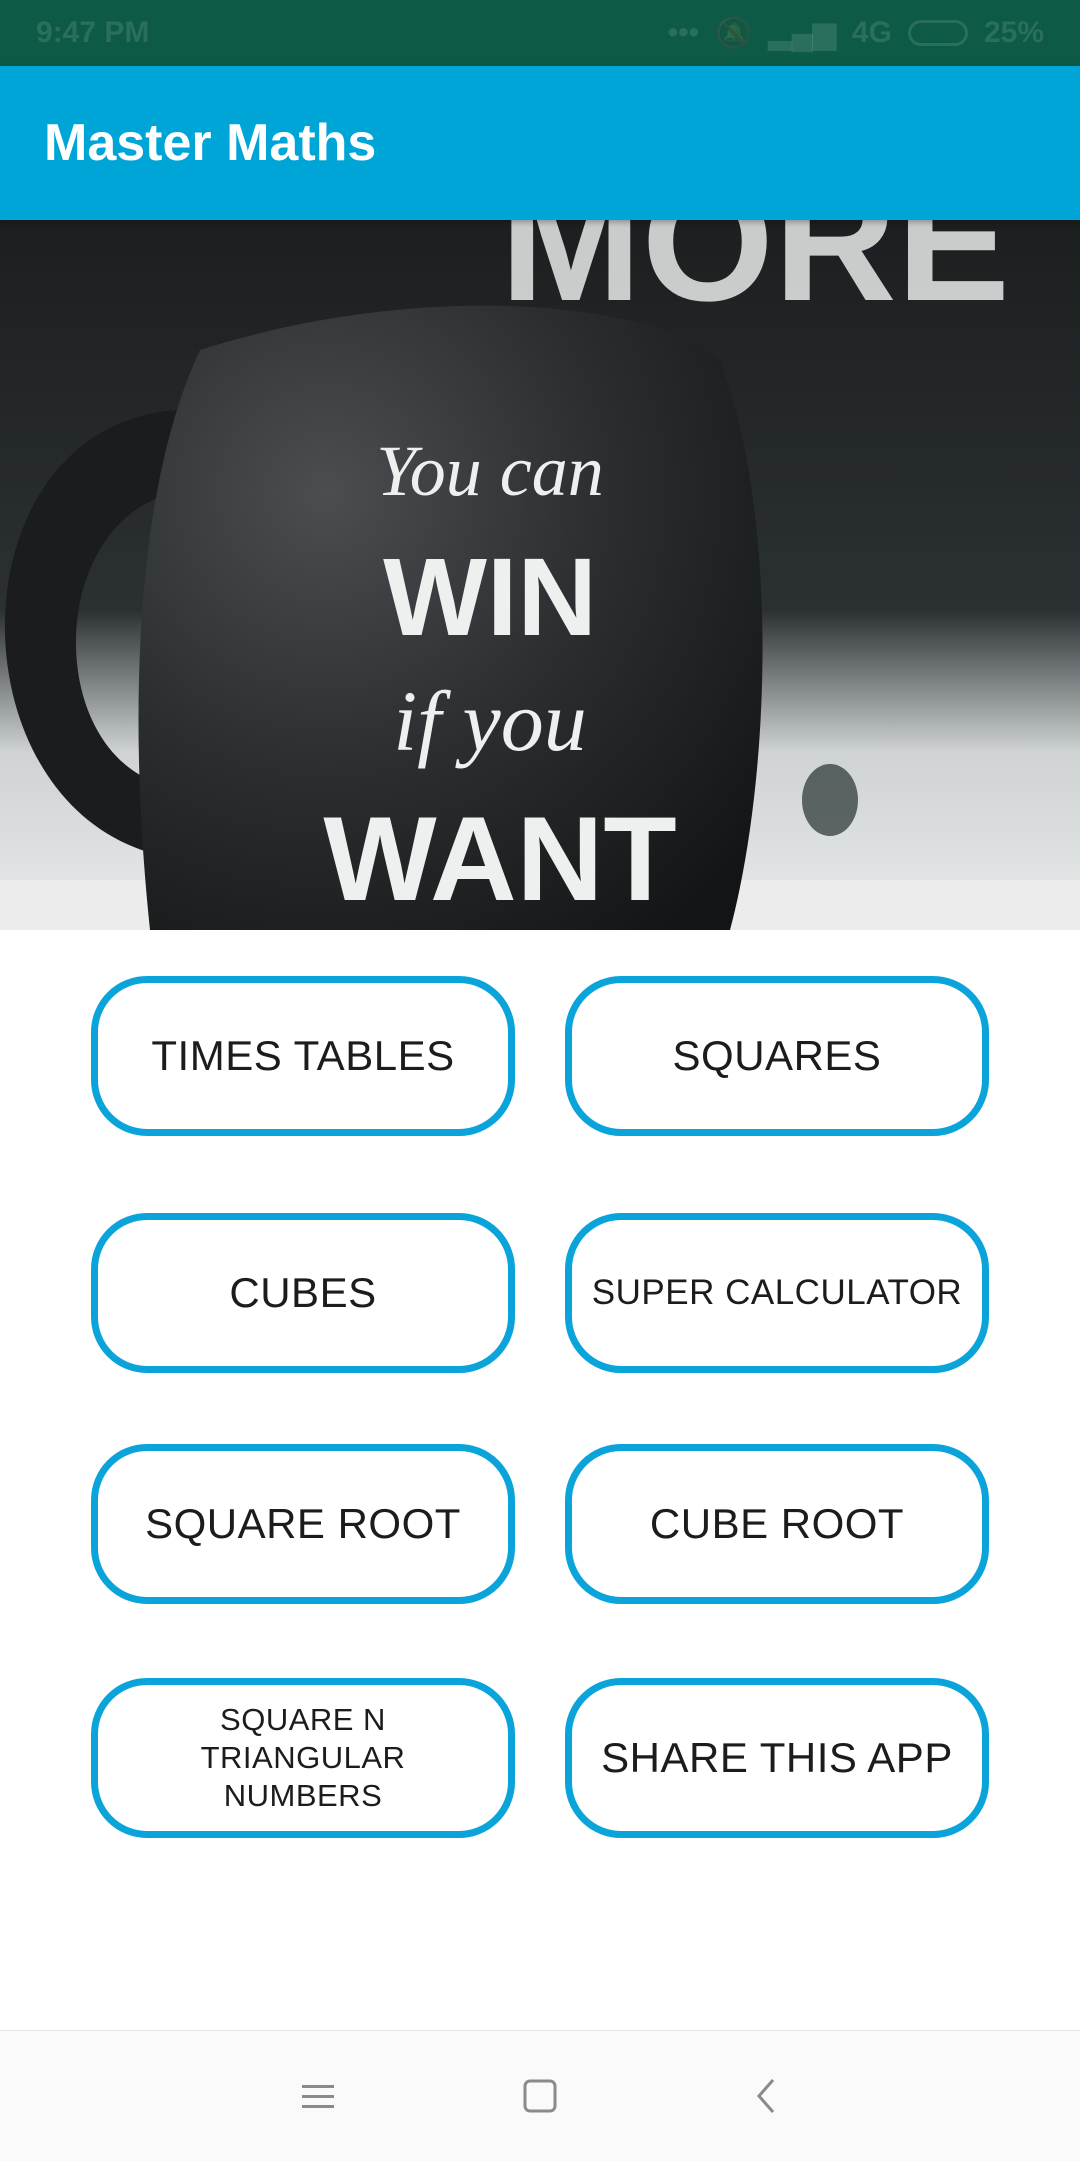 This screenshot has height=2161, width=1080. I want to click on network-label: 4G, so click(871, 32).